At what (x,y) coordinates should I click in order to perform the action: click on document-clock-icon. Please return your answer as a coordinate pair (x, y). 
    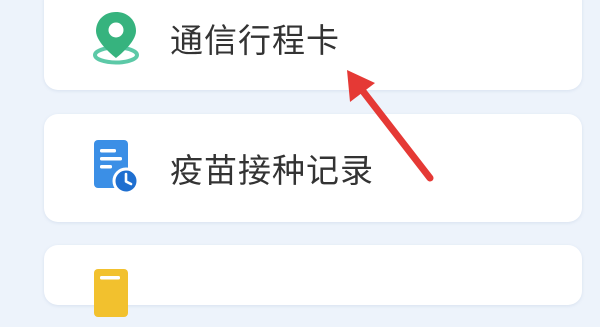
    Looking at the image, I should click on (116, 168).